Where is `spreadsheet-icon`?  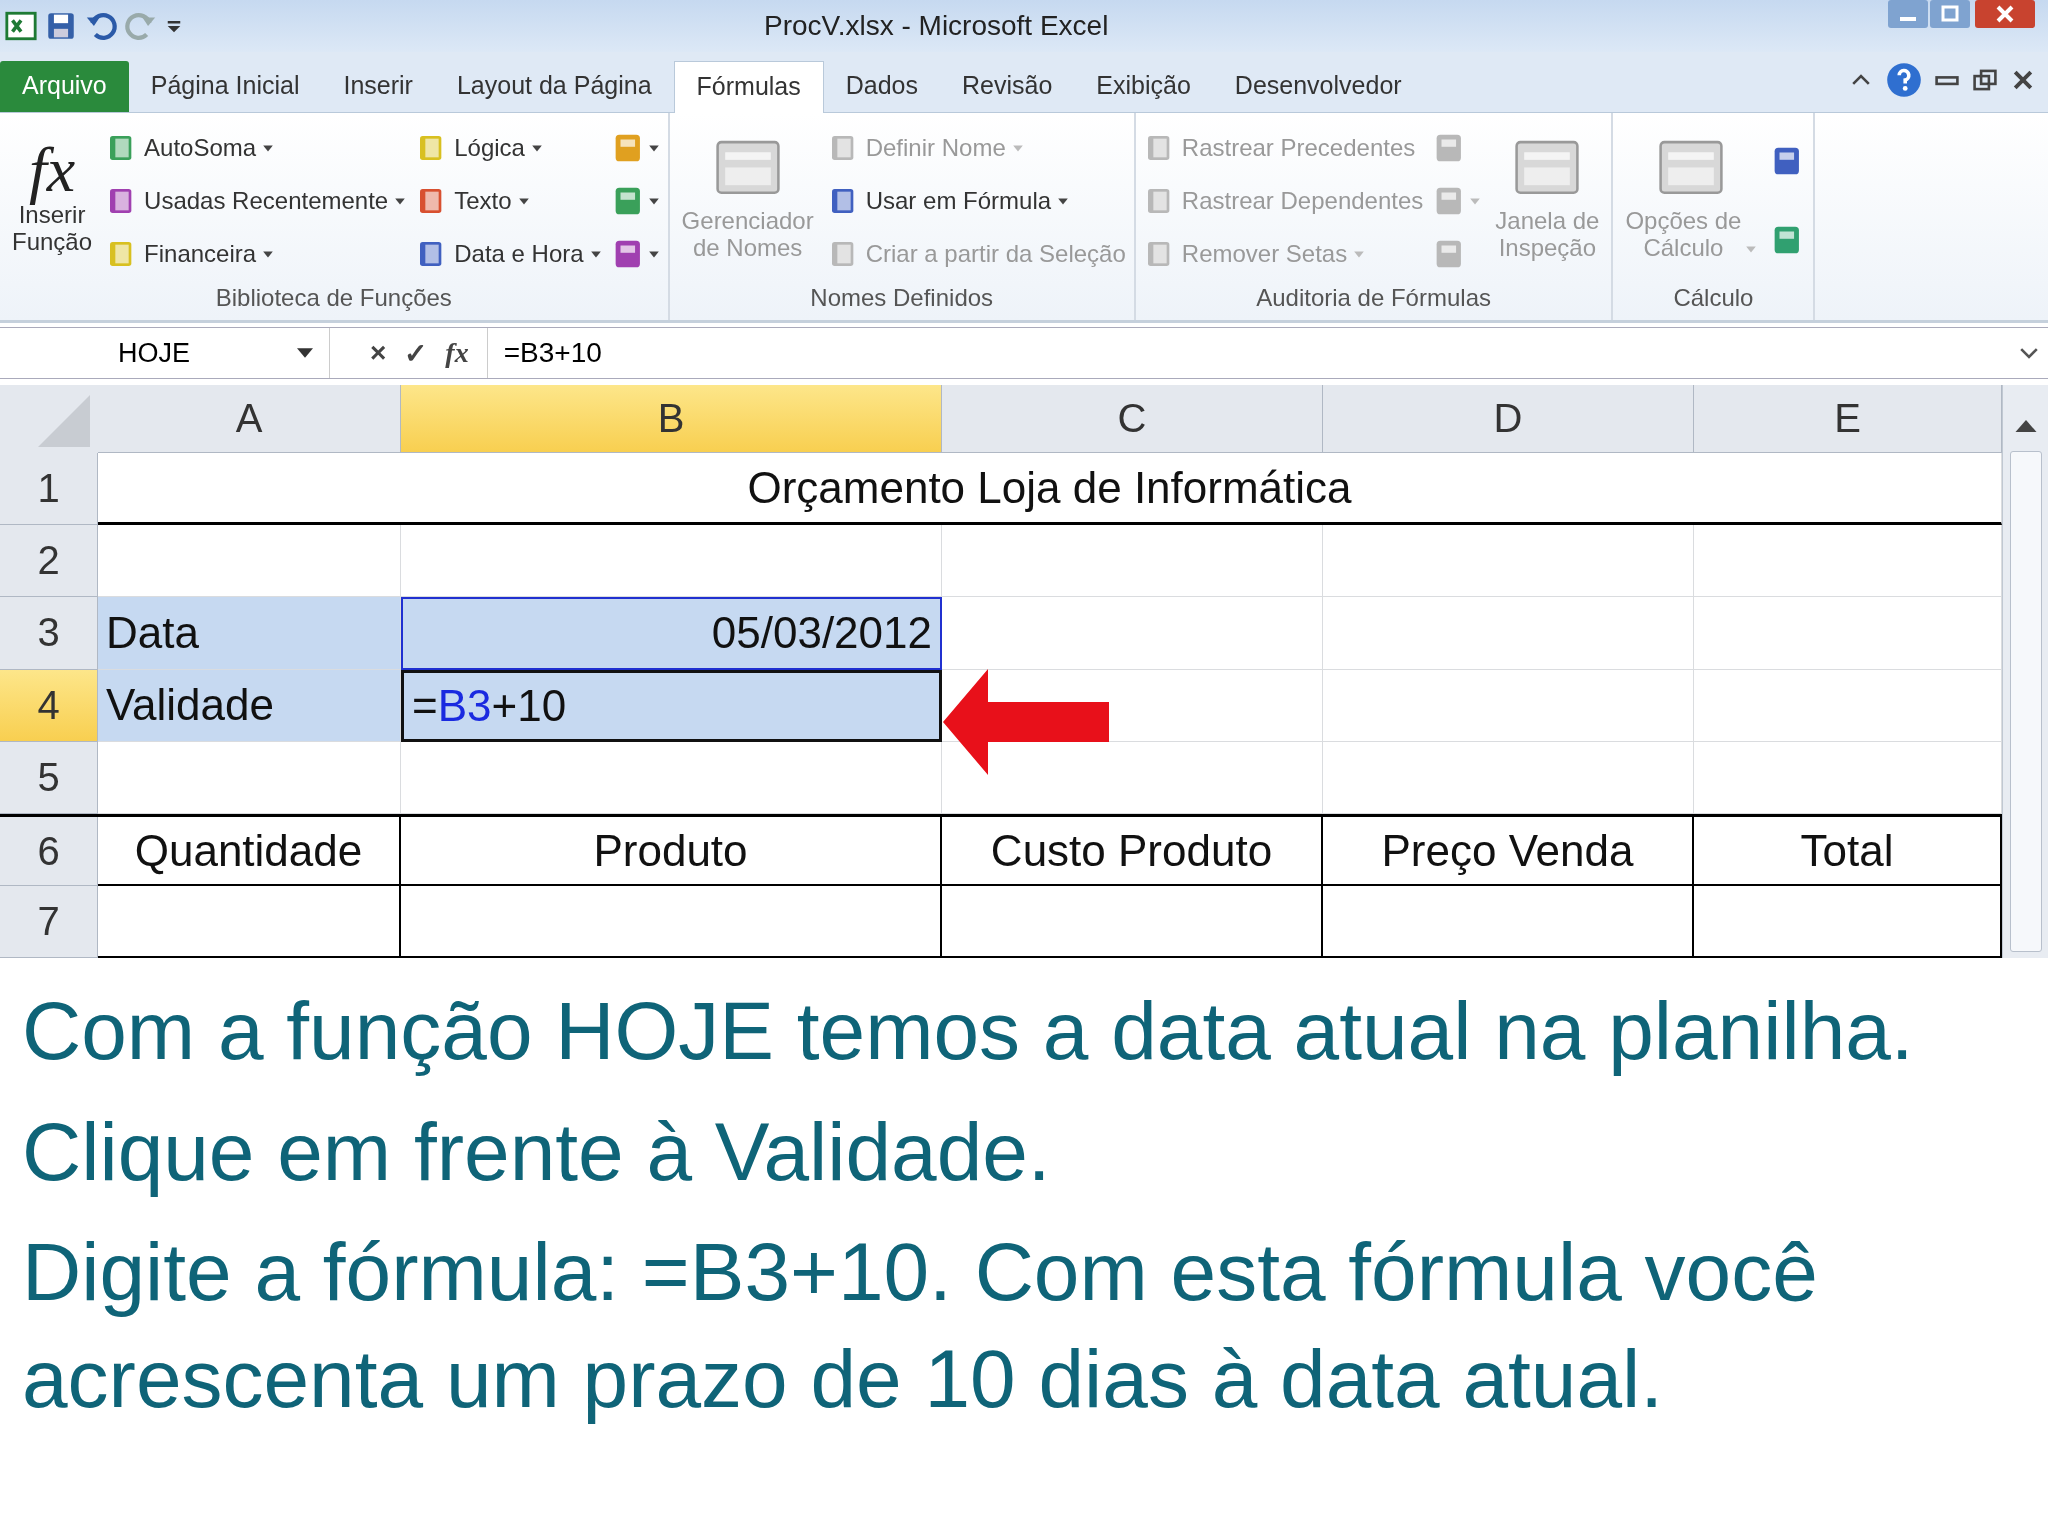
spreadsheet-icon is located at coordinates (21, 26).